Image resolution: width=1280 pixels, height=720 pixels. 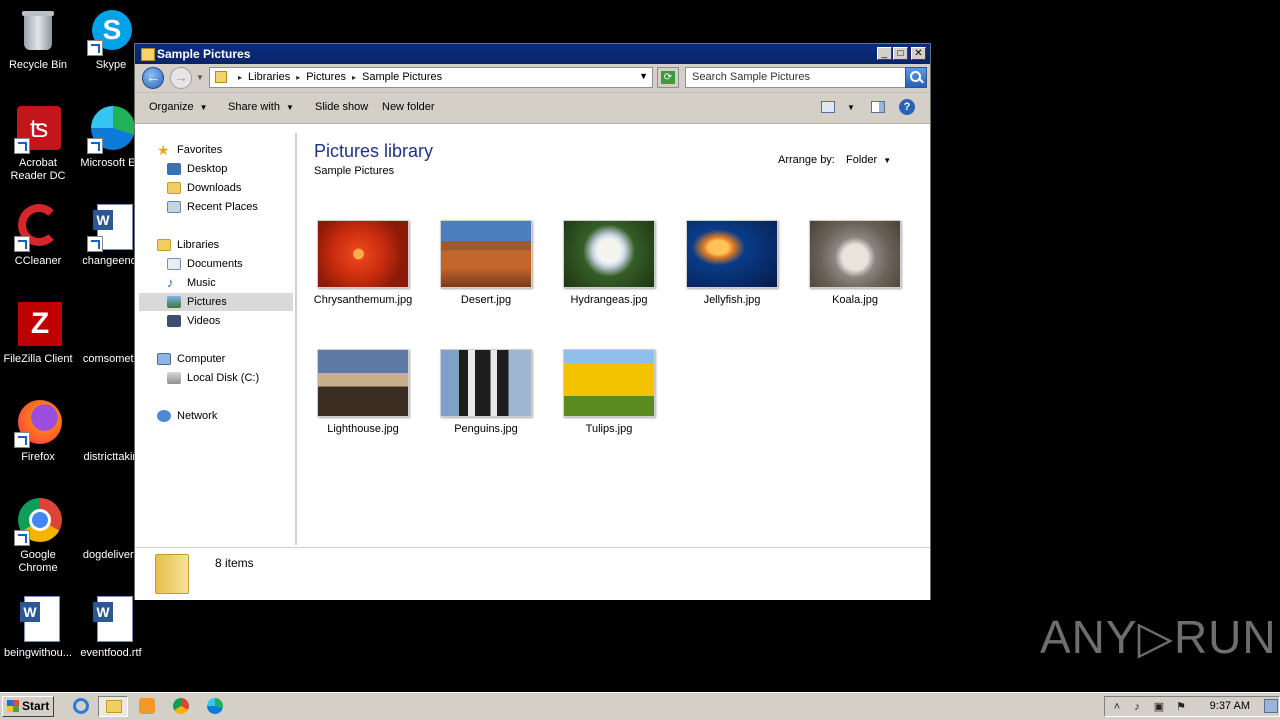 What do you see at coordinates (181, 78) in the screenshot?
I see `forward-button: →` at bounding box center [181, 78].